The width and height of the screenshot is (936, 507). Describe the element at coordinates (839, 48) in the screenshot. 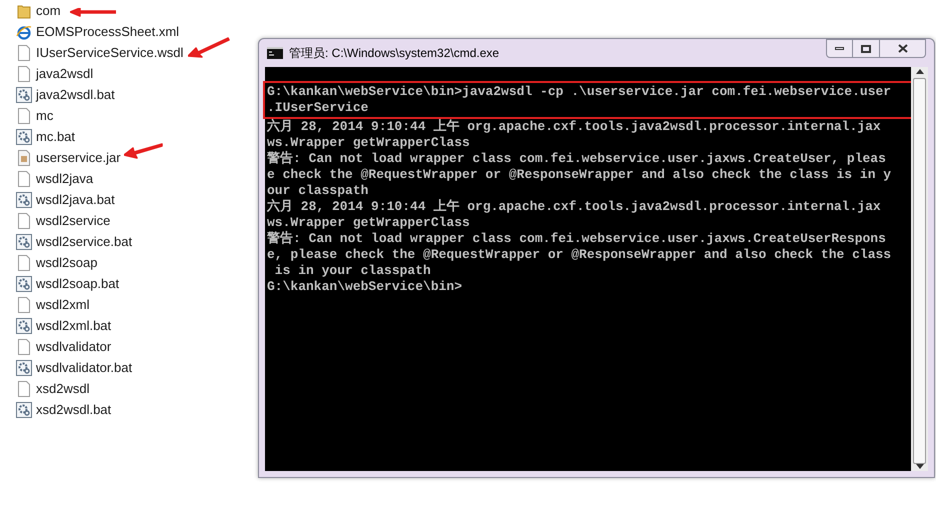

I see `minimize-button` at that location.